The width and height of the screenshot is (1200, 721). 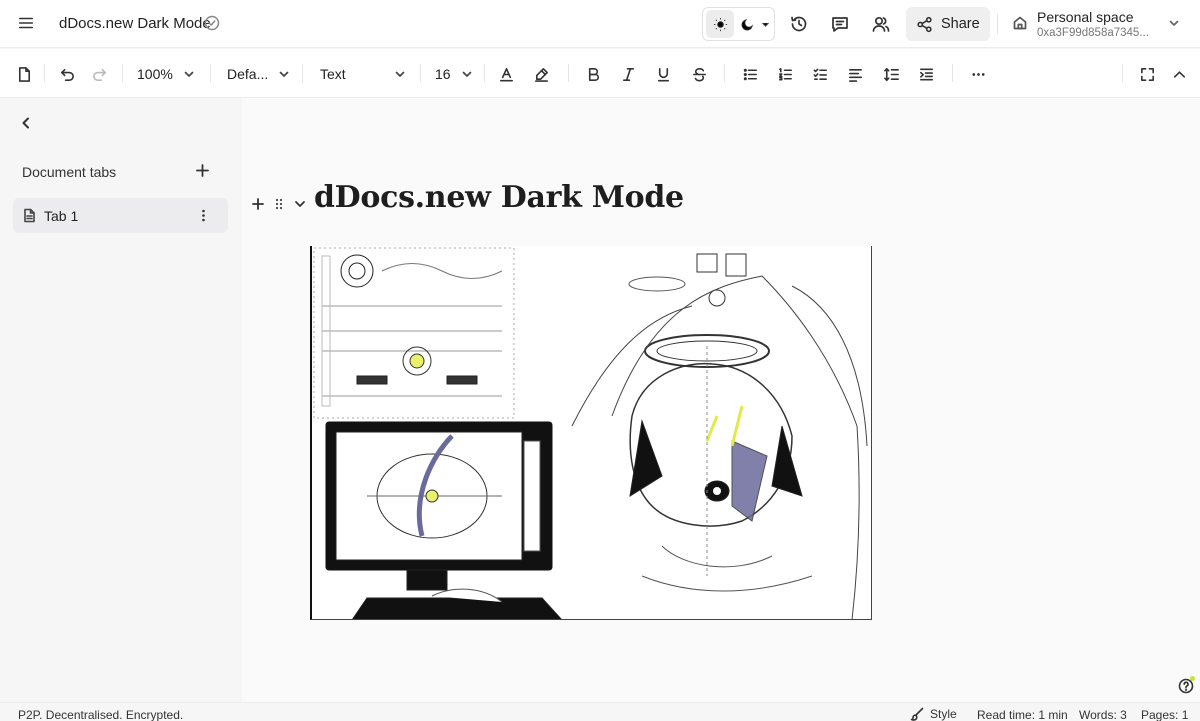 I want to click on add-tab-icon, so click(x=202, y=170).